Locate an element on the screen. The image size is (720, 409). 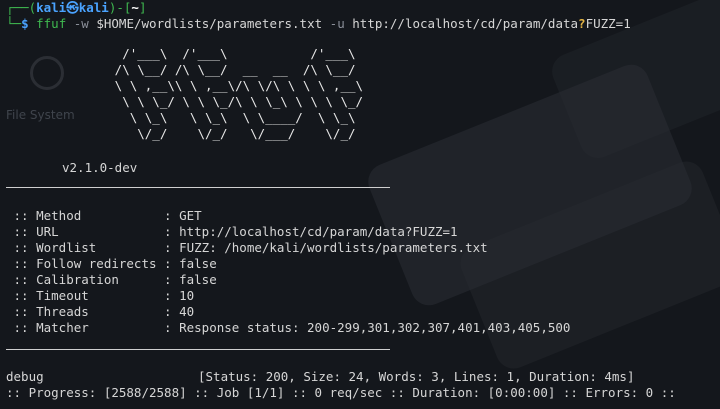
command-wordlist: $HOME/wordlists/parameters.txt is located at coordinates (209, 23).